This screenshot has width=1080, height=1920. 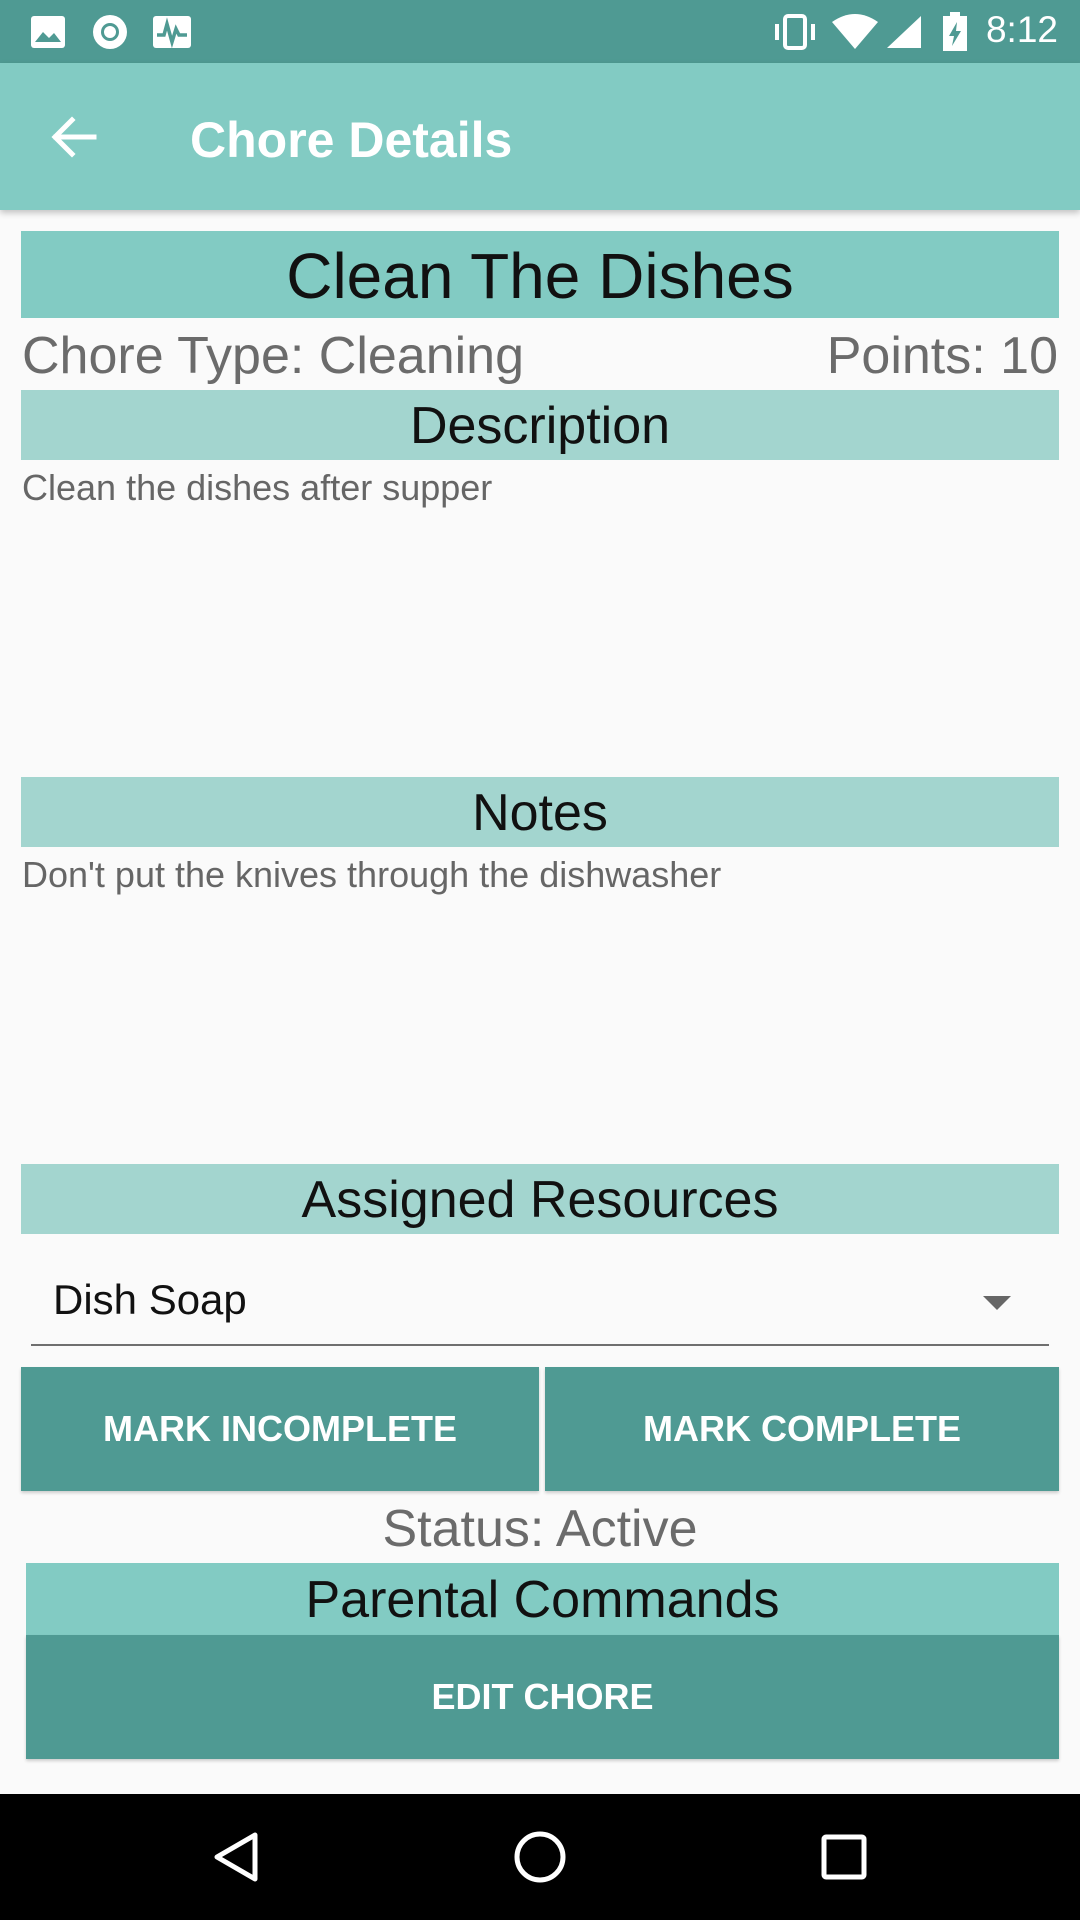 I want to click on circle-record-icon, so click(x=110, y=32).